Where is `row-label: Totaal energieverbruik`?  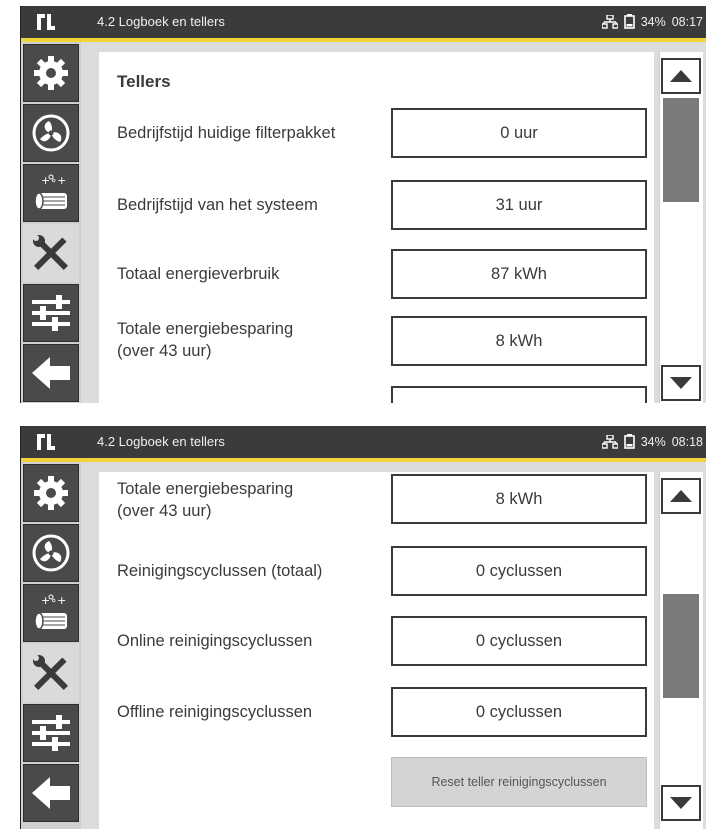 row-label: Totaal energieverbruik is located at coordinates (198, 274).